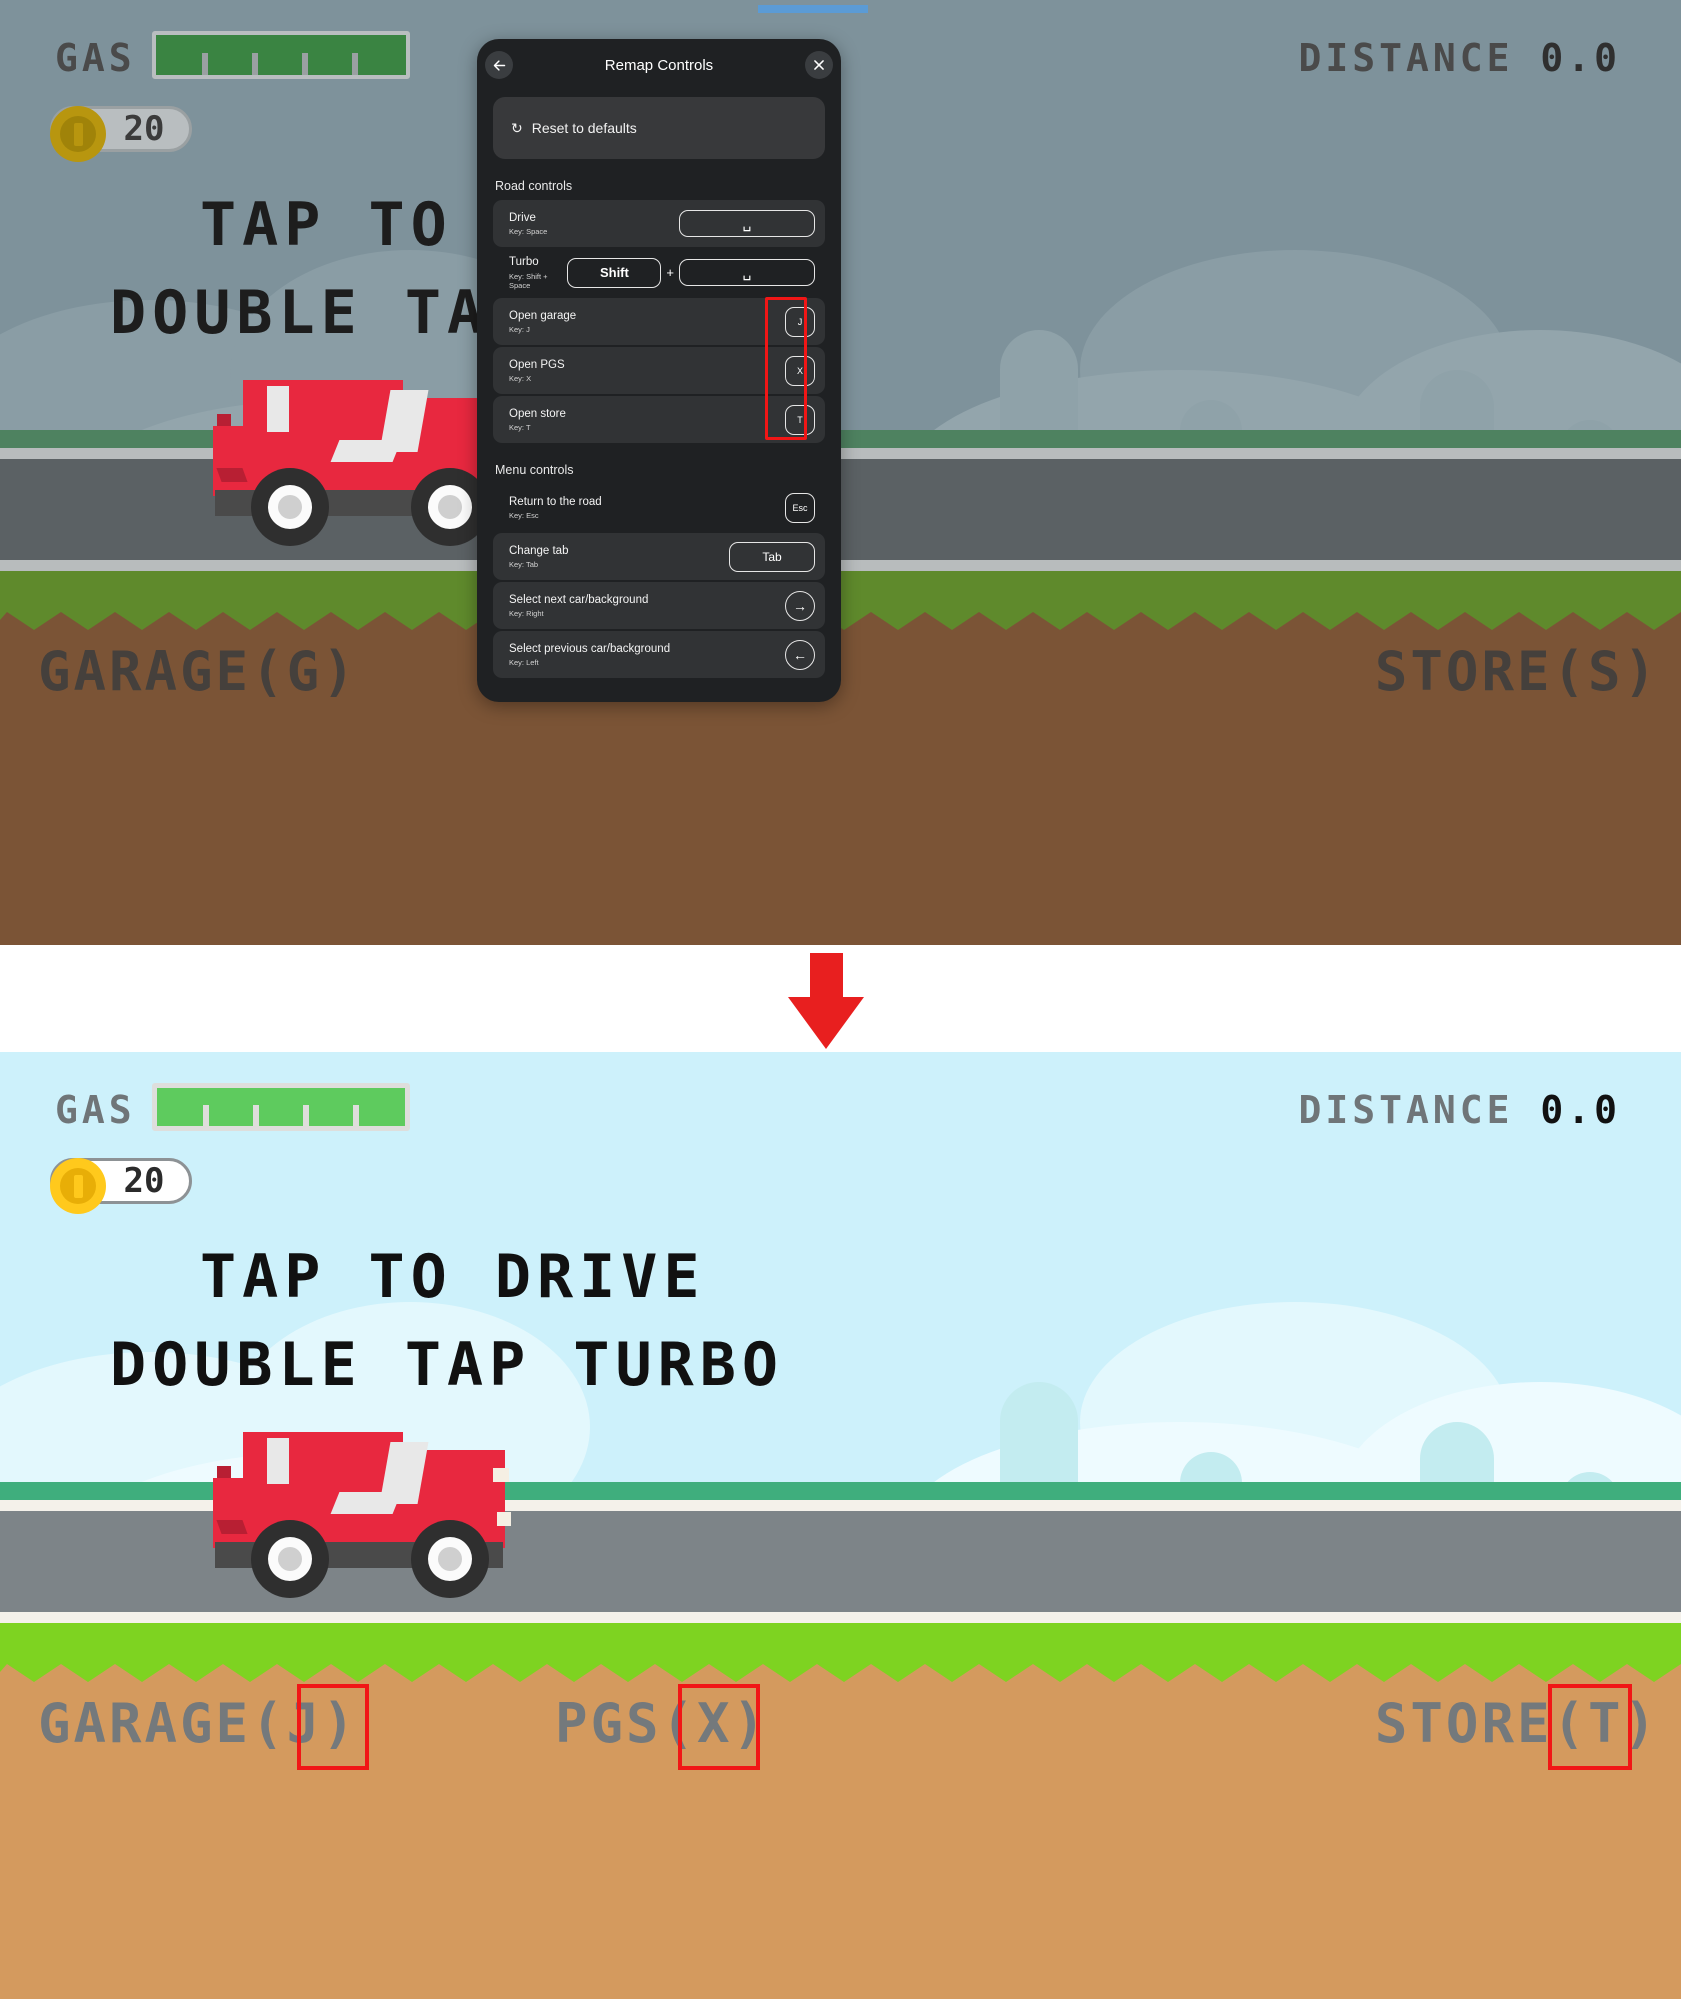  What do you see at coordinates (198, 671) in the screenshot?
I see `nav-garage-before: GARAGE(G)` at bounding box center [198, 671].